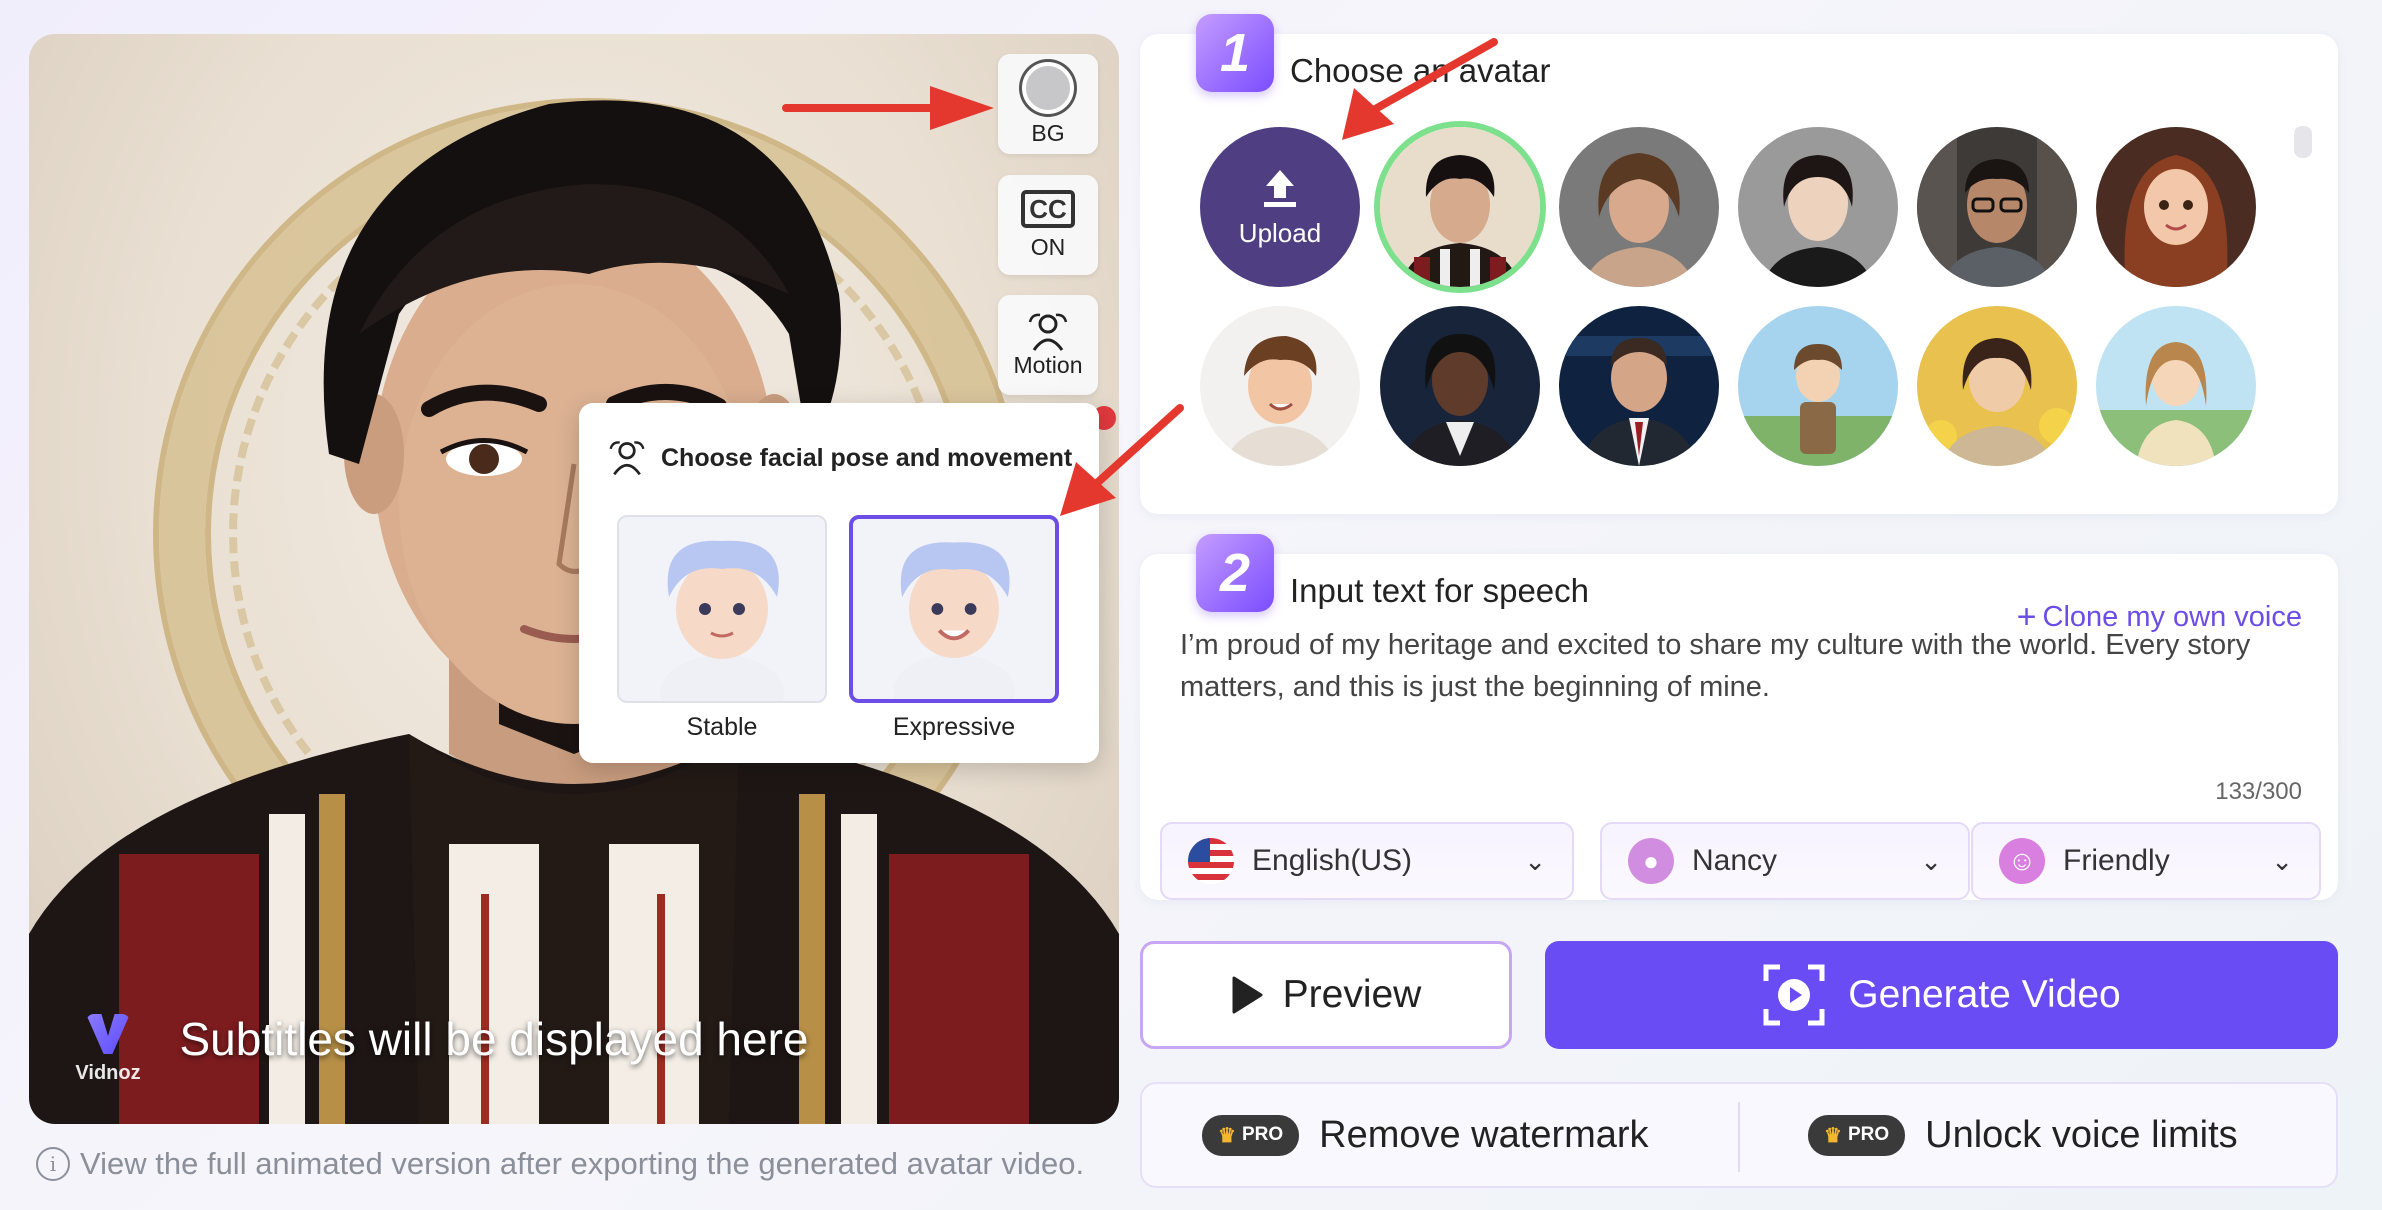 This screenshot has width=2382, height=1210. Describe the element at coordinates (1997, 207) in the screenshot. I see `avatar-man-glasses-office` at that location.